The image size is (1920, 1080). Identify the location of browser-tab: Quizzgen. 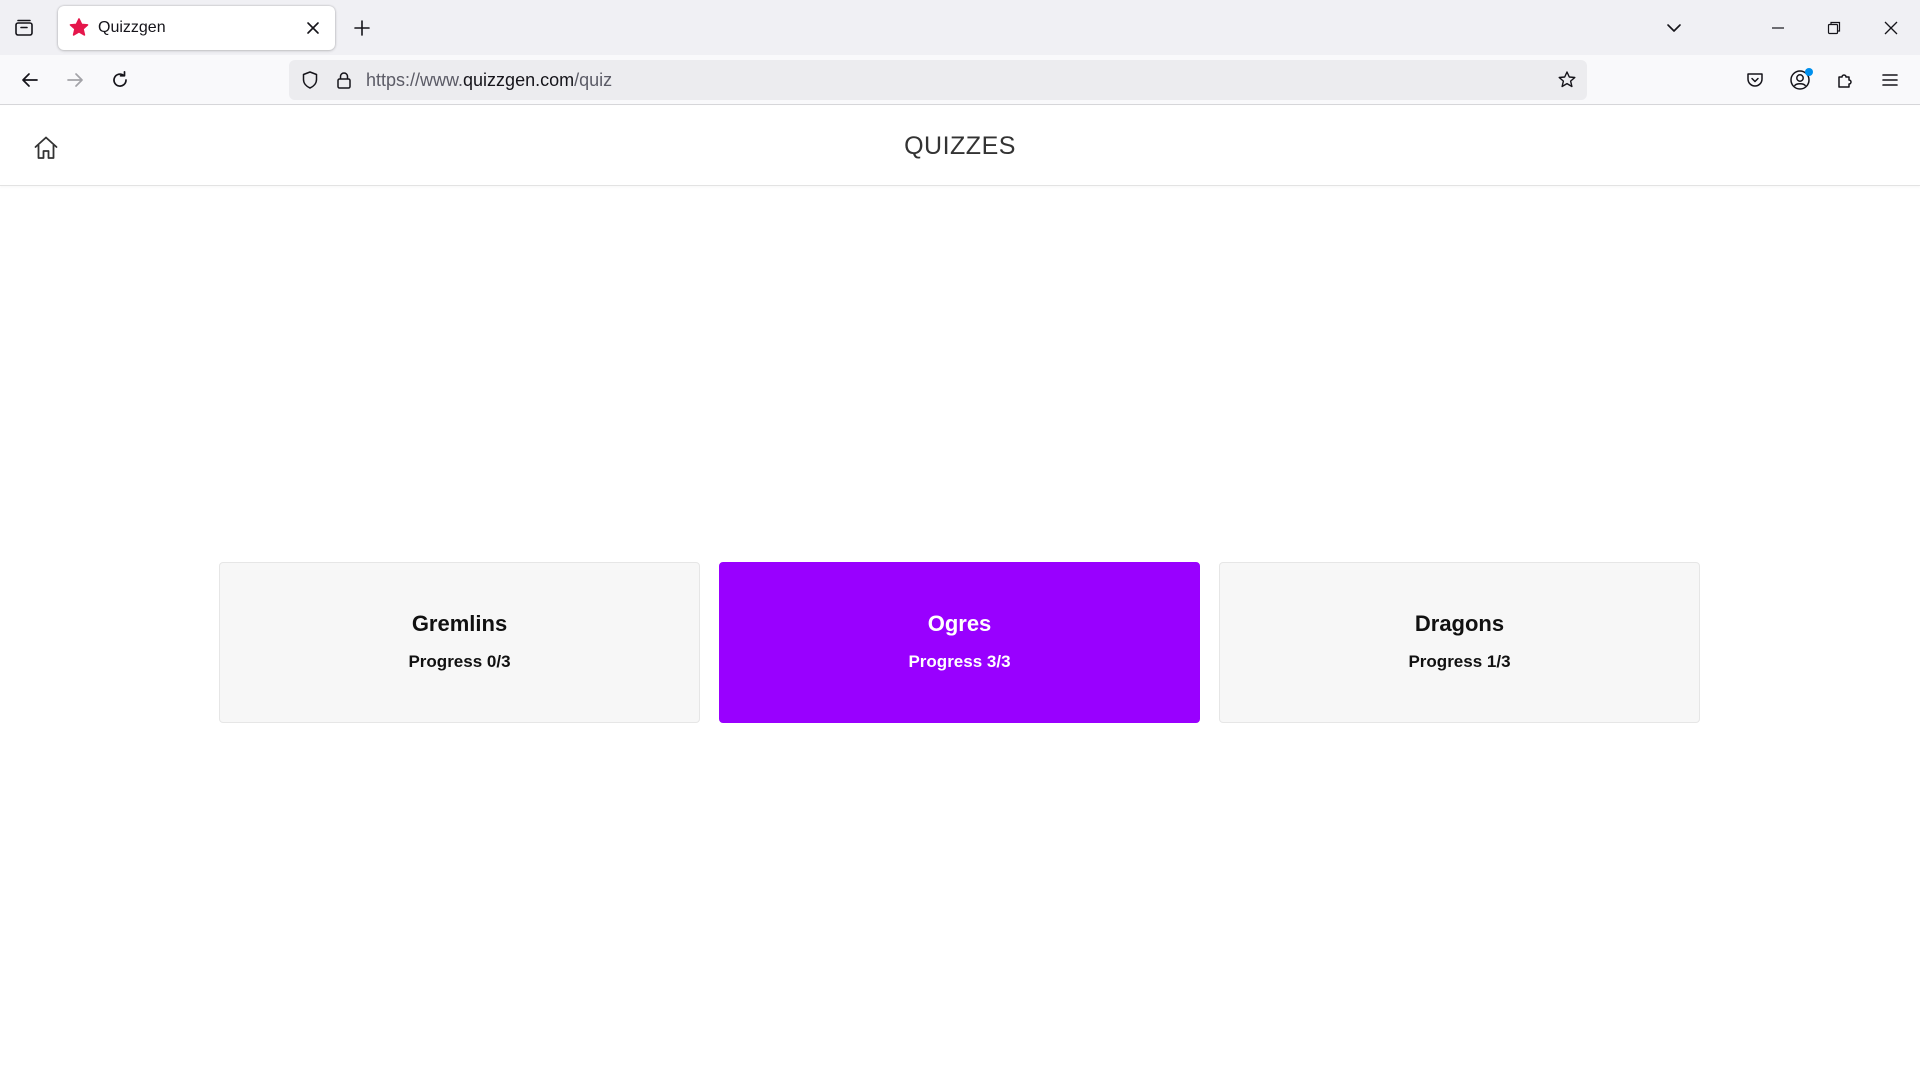
(196, 28).